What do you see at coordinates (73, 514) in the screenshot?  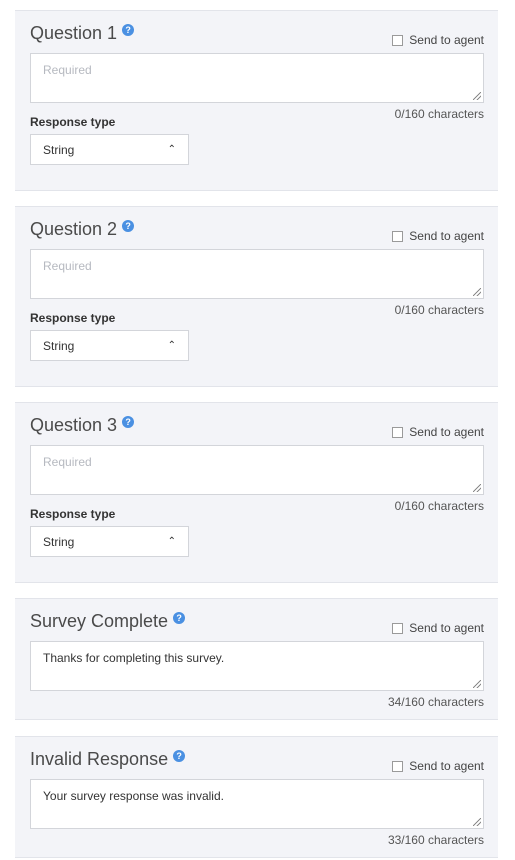 I see `question-3-response-type-label: Response type` at bounding box center [73, 514].